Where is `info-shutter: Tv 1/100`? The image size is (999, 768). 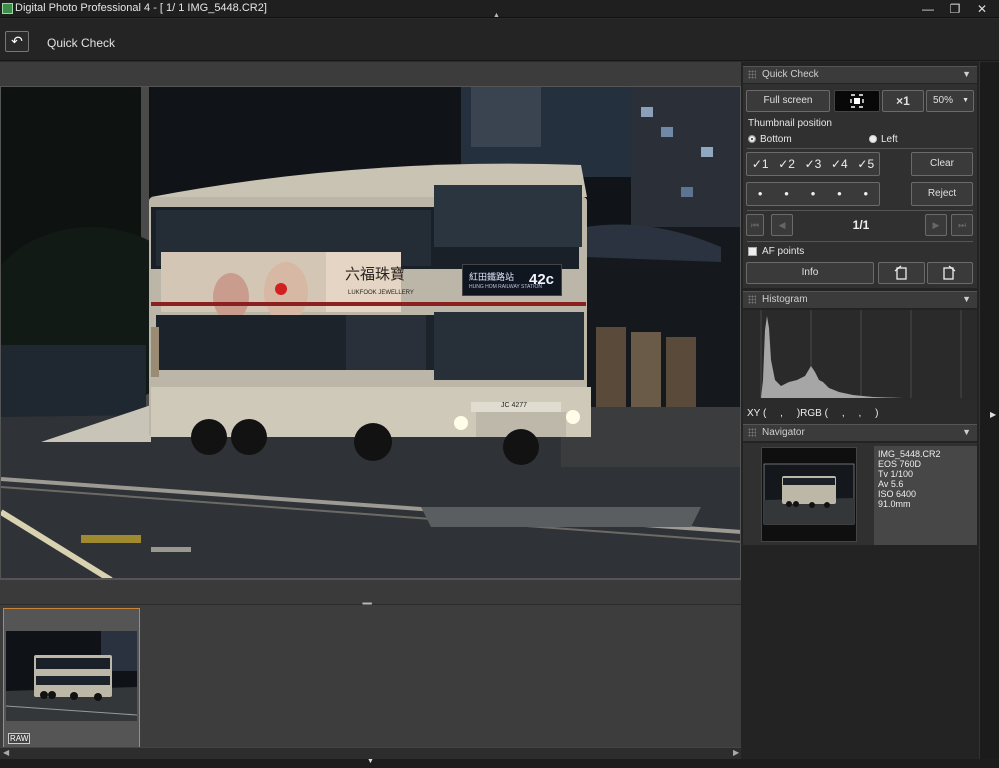
info-shutter: Tv 1/100 is located at coordinates (896, 474).